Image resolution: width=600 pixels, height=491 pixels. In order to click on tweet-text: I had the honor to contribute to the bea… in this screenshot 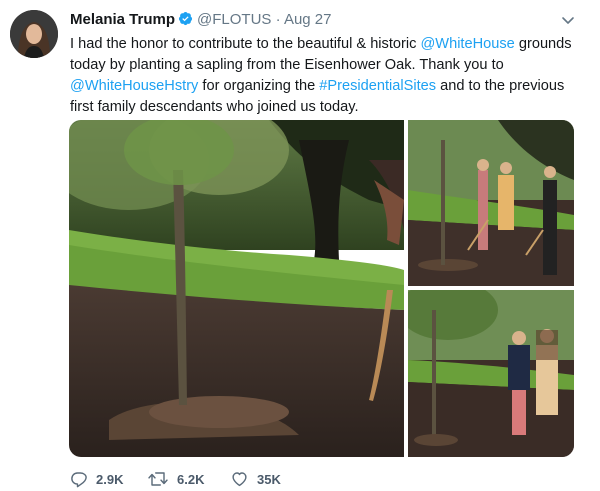, I will do `click(325, 76)`.